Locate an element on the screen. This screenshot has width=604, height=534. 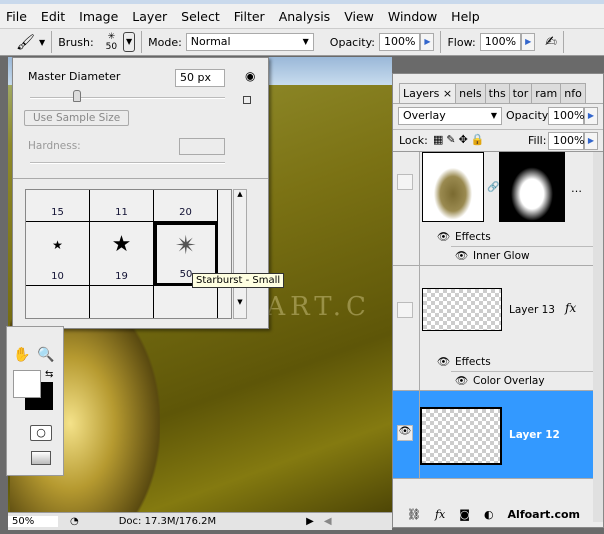
foreground-color-swatch is located at coordinates (27, 384).